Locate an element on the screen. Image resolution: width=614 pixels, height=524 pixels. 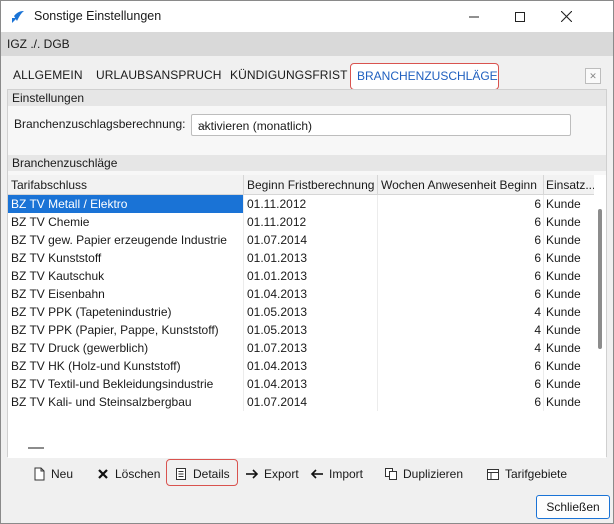
new-button-label: Neu is located at coordinates (62, 474).